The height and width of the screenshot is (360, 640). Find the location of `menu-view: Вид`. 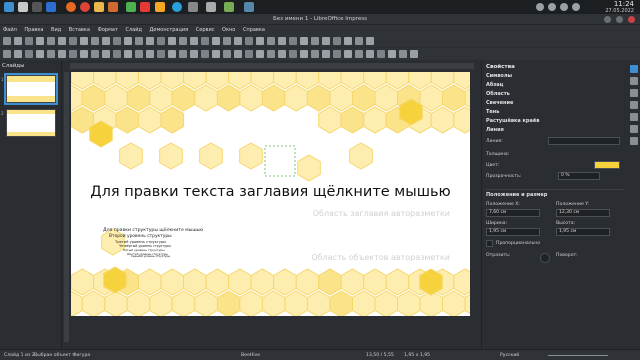

menu-view: Вид is located at coordinates (56, 30).